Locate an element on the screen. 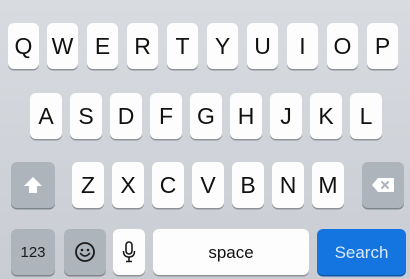 The height and width of the screenshot is (279, 410). key-e: E is located at coordinates (102, 46).